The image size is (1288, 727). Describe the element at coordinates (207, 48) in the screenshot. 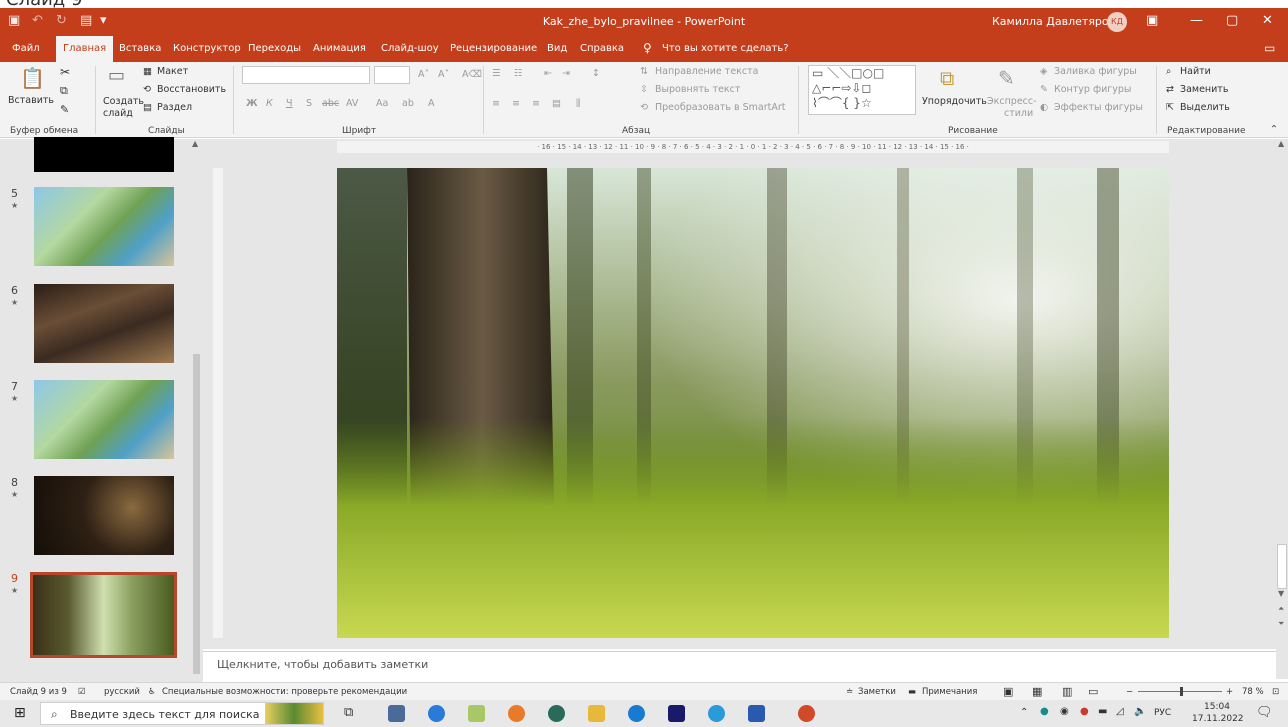

I see `tab-design: Конструктор` at that location.